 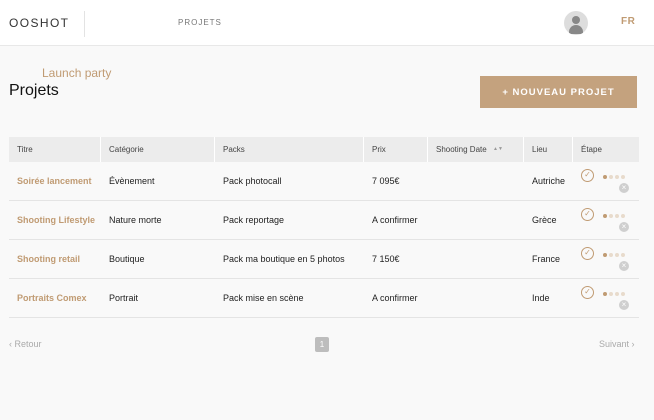 What do you see at coordinates (322, 344) in the screenshot?
I see `page-number: 1` at bounding box center [322, 344].